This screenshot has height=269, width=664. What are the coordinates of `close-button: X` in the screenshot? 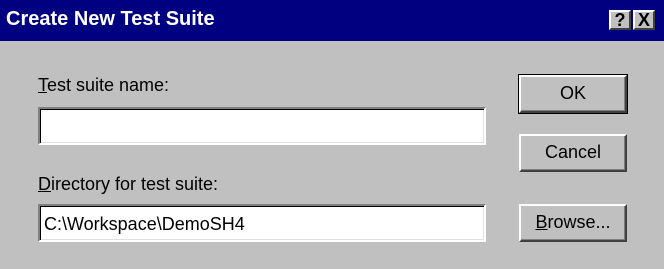 It's located at (644, 20).